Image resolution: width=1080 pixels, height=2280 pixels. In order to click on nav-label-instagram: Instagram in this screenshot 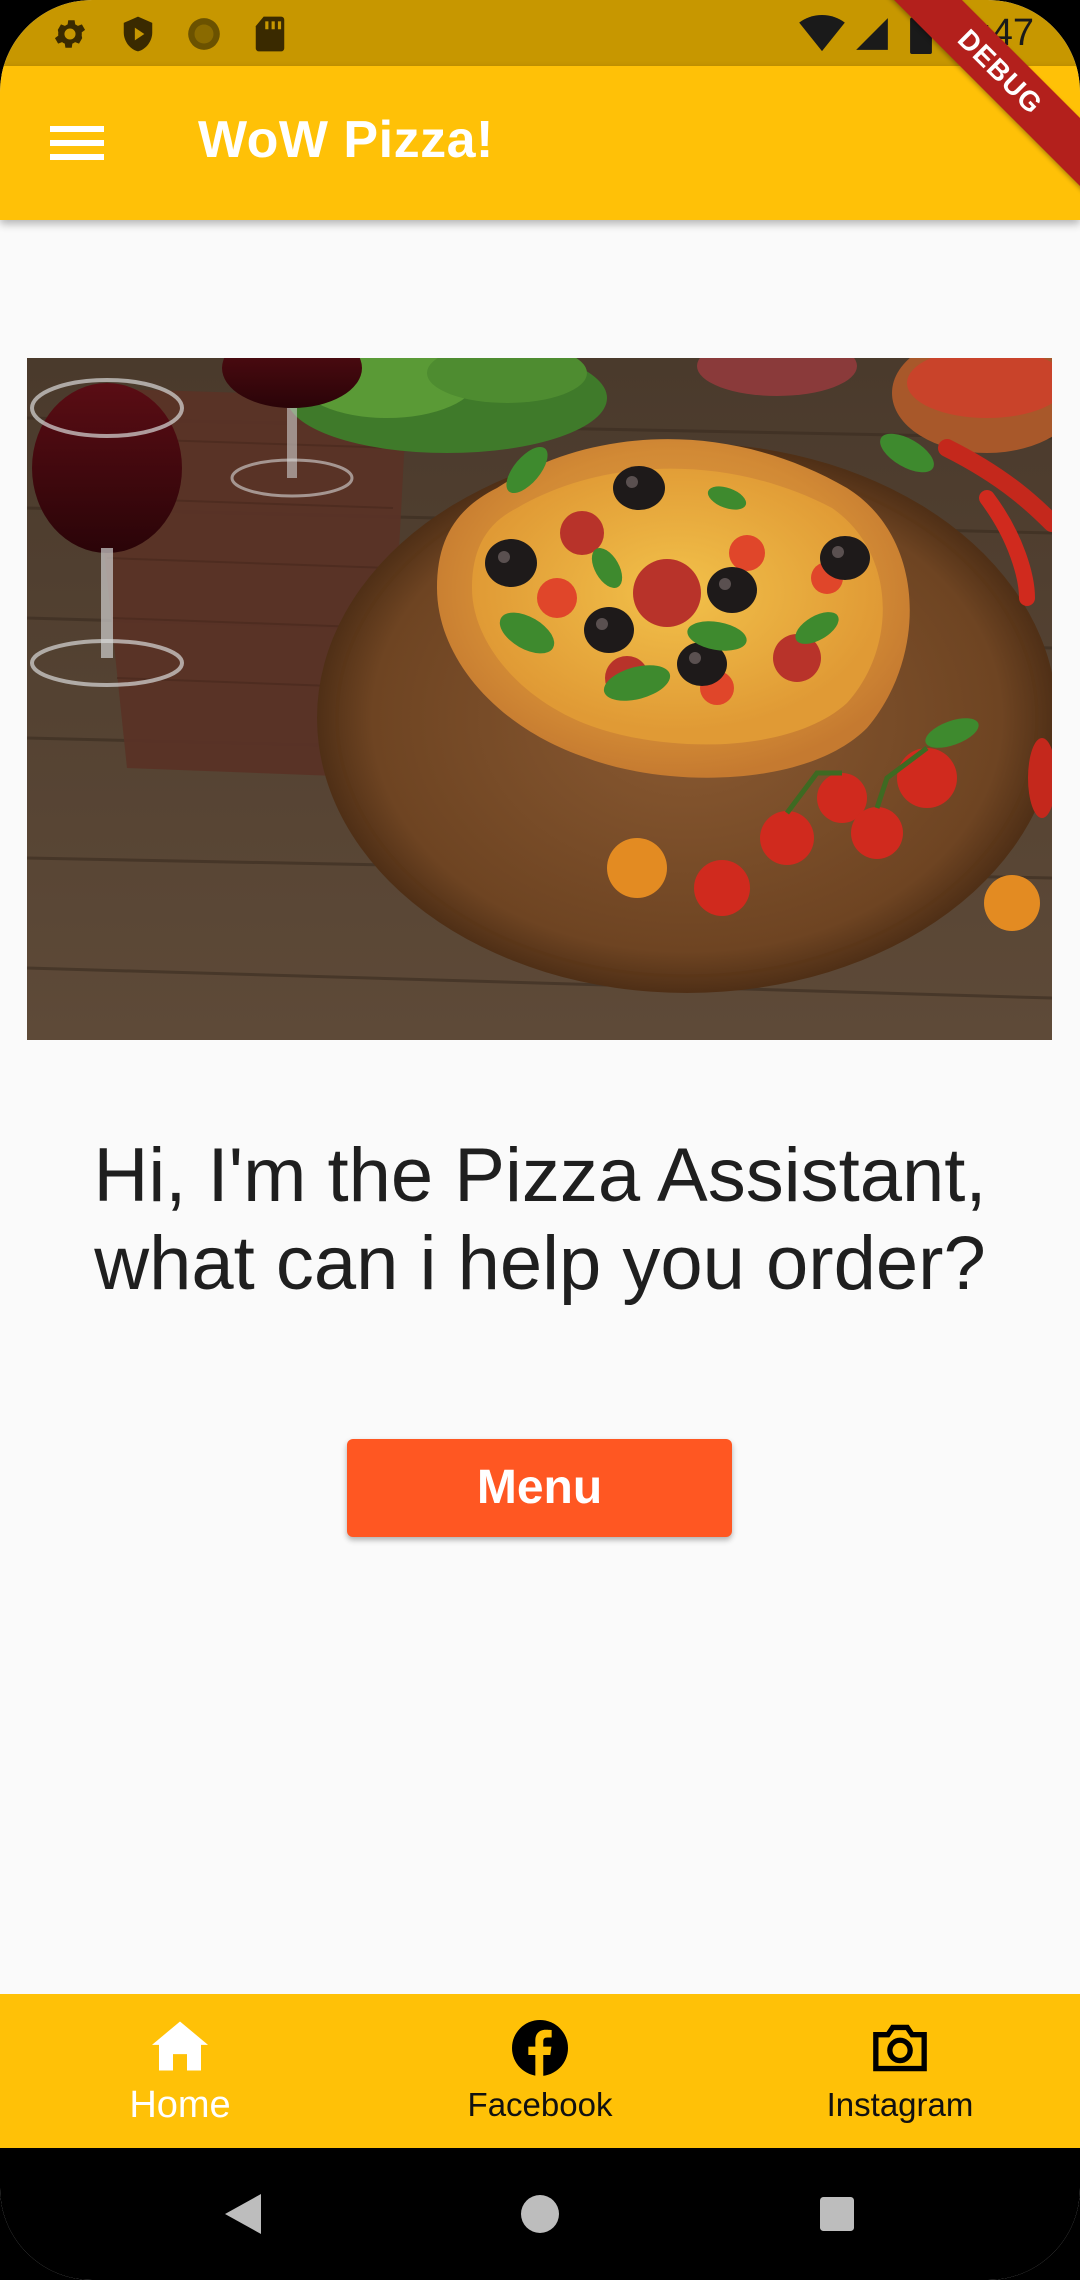, I will do `click(900, 2104)`.